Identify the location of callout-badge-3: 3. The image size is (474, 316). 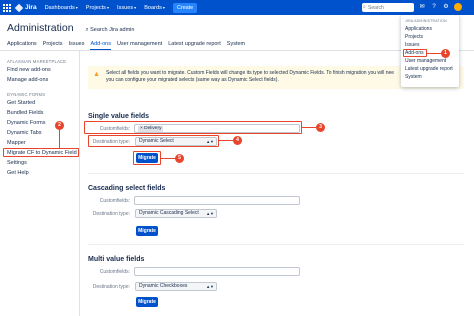
(320, 127).